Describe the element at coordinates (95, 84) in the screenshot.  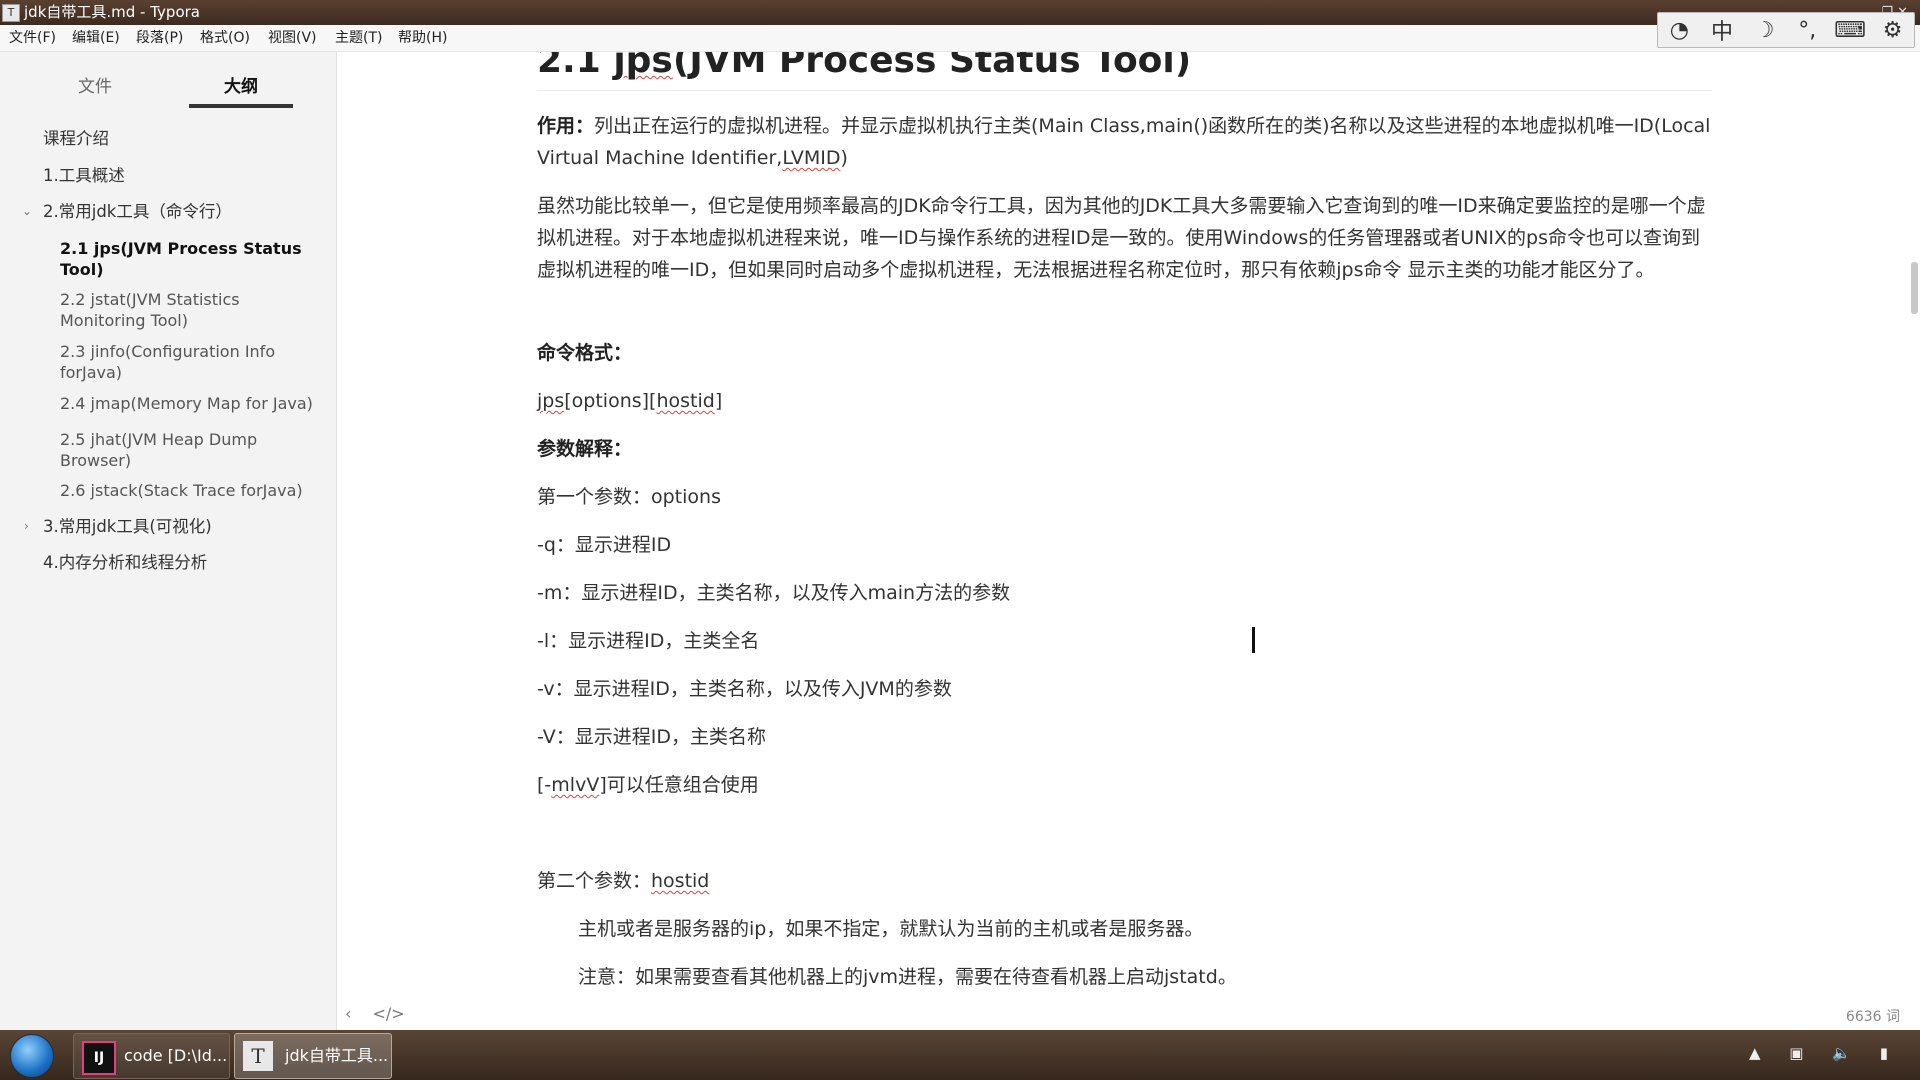
I see `tab-files: 文件` at that location.